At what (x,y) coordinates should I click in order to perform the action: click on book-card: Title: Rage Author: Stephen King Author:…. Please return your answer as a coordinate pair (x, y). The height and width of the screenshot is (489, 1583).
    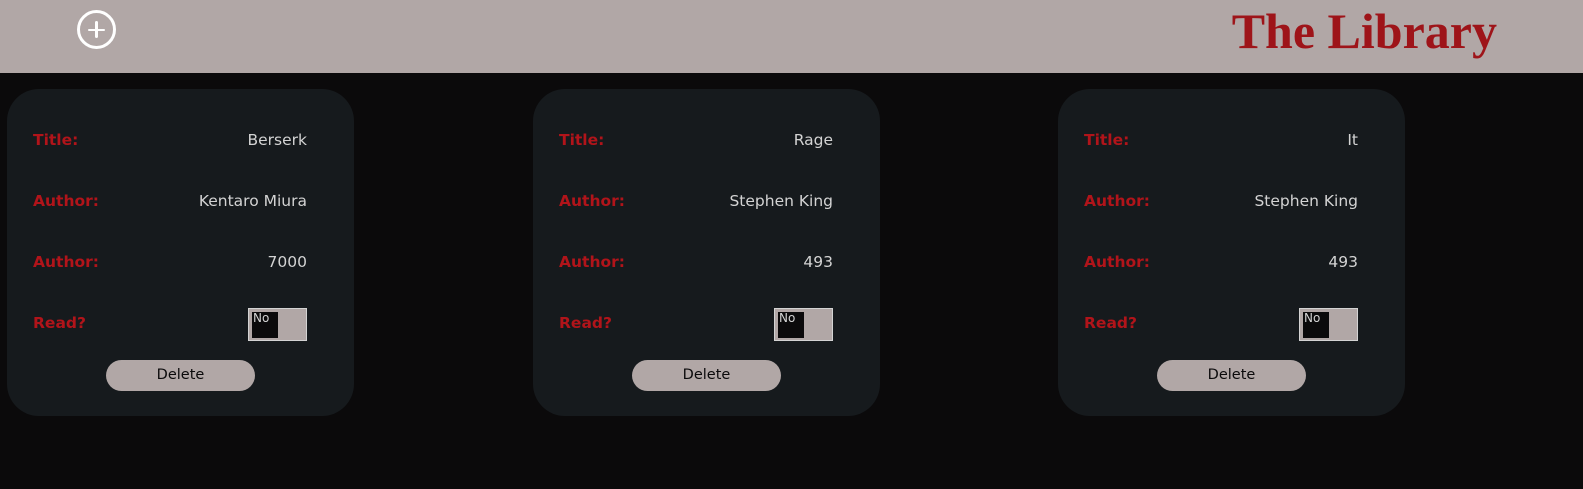
    Looking at the image, I should click on (706, 252).